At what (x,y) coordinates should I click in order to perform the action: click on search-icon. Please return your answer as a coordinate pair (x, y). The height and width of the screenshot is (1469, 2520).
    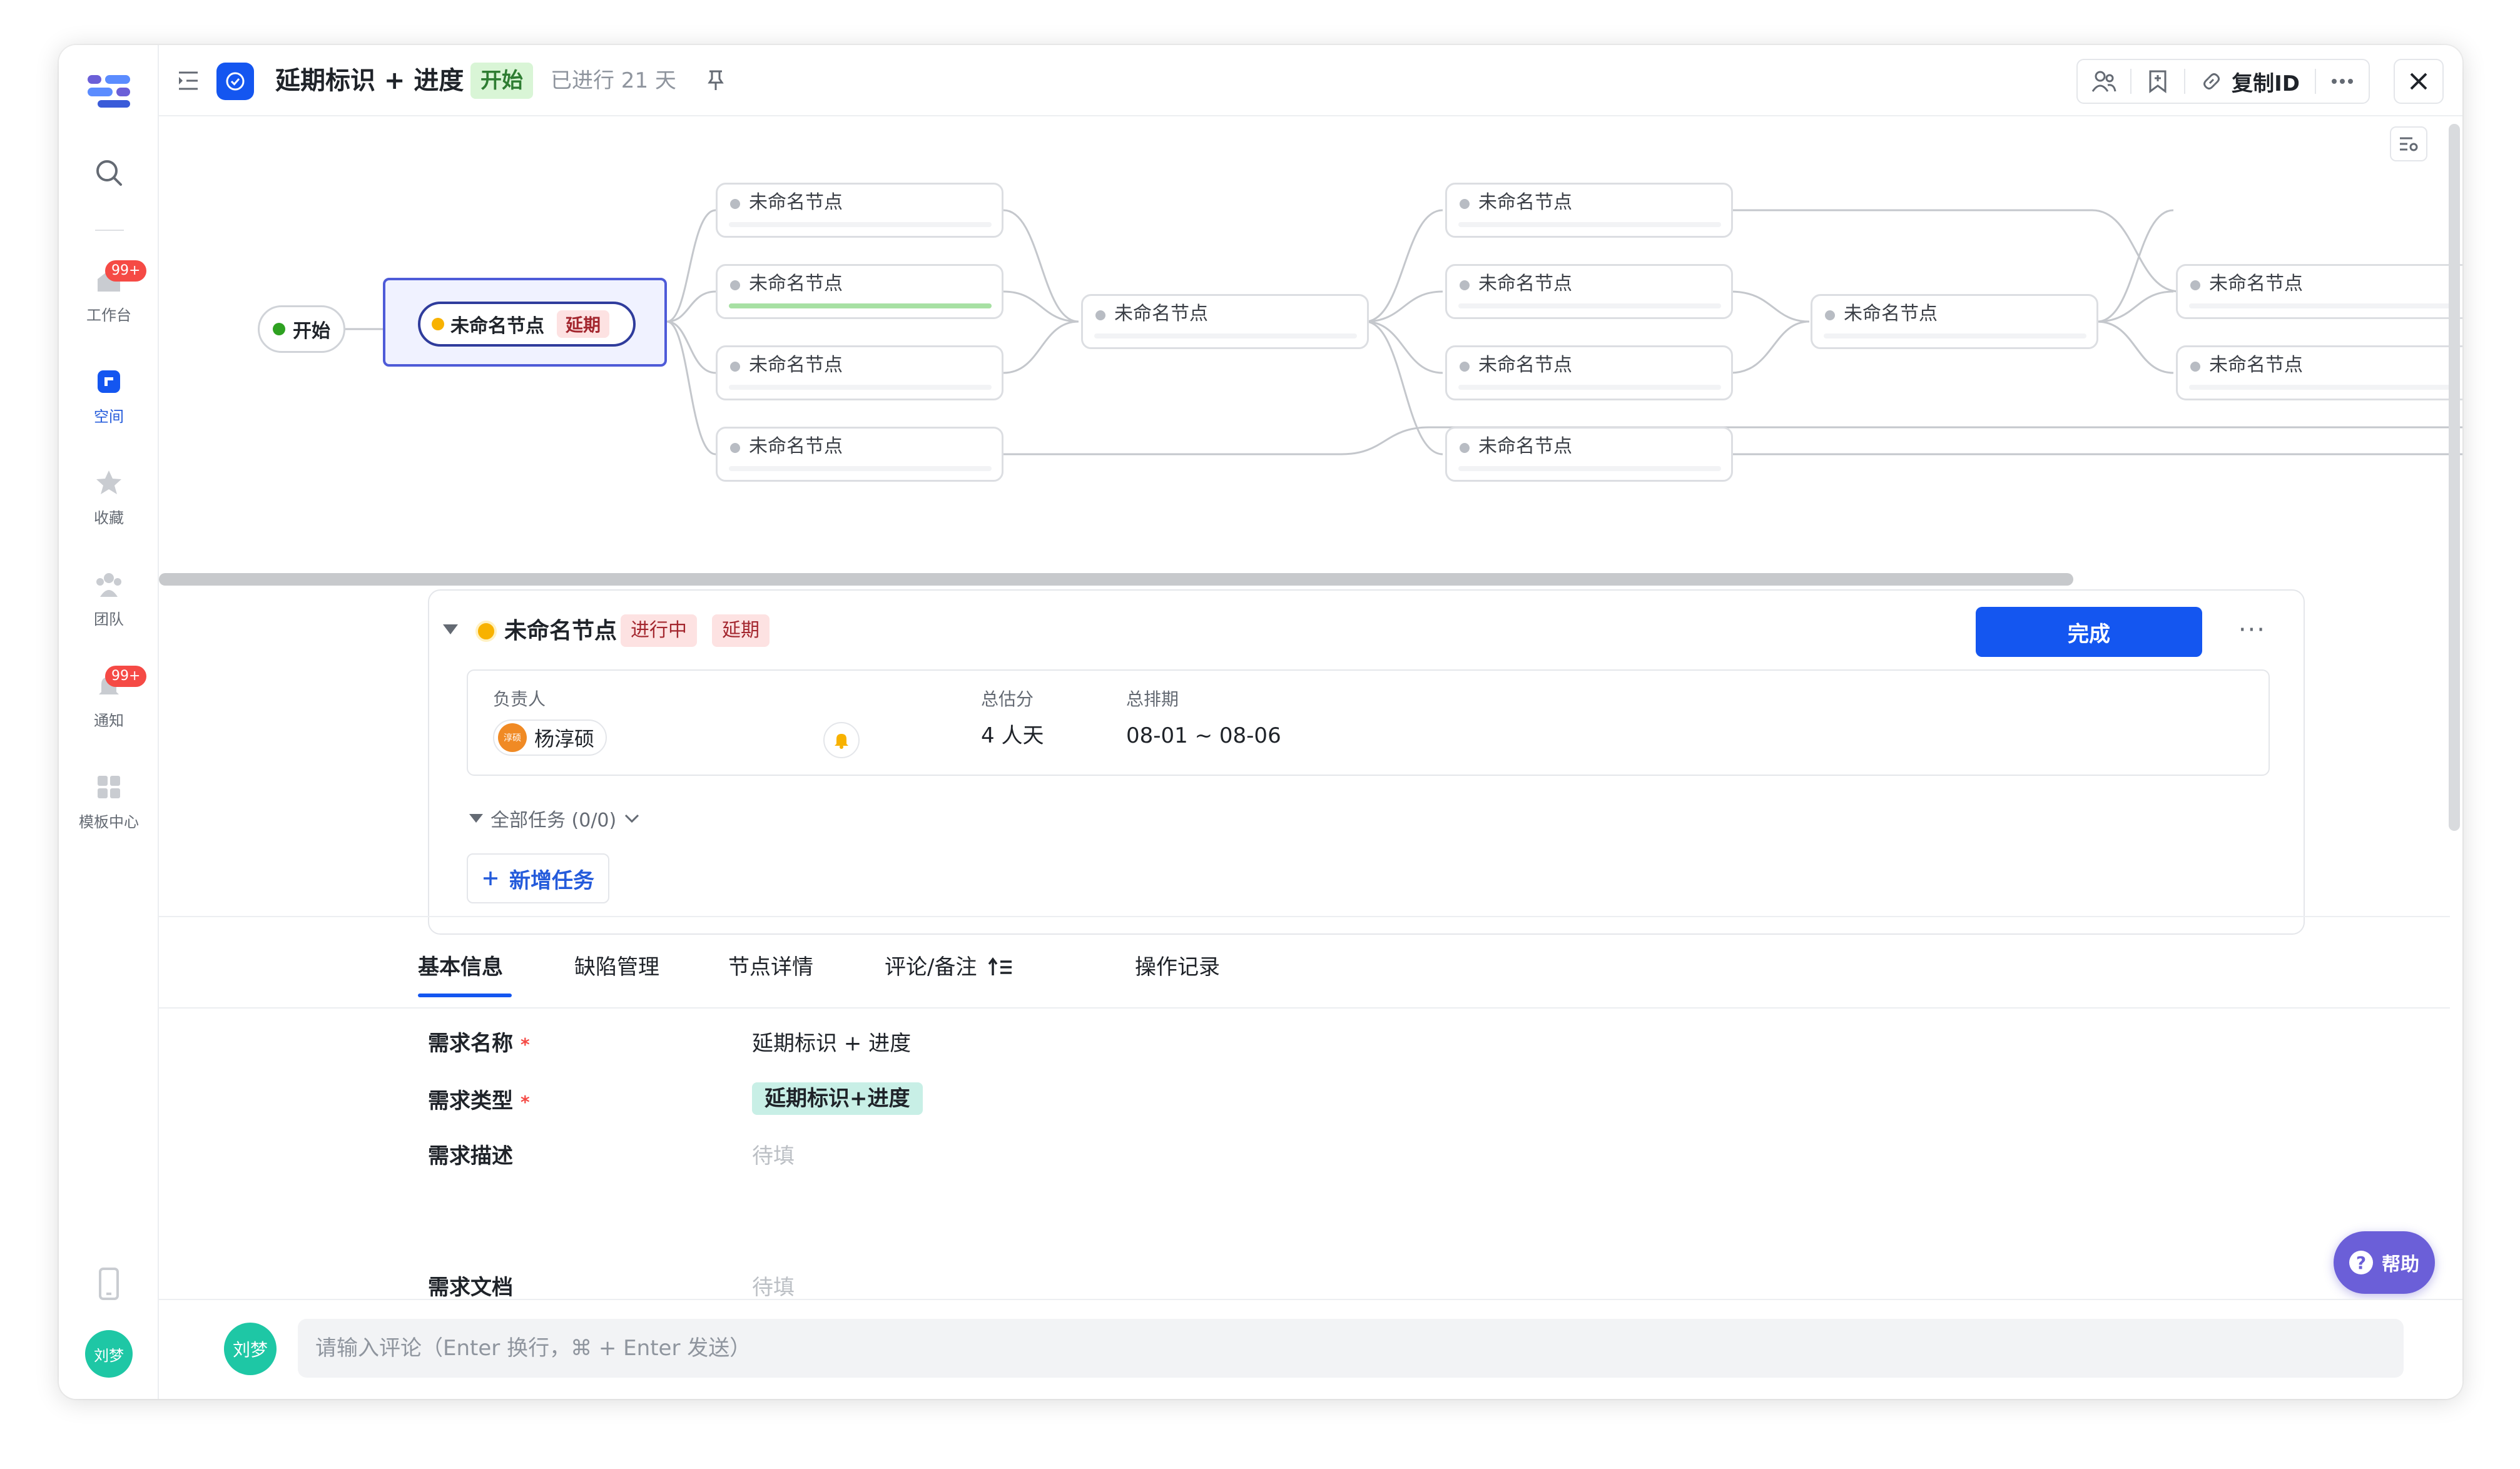
    Looking at the image, I should click on (109, 173).